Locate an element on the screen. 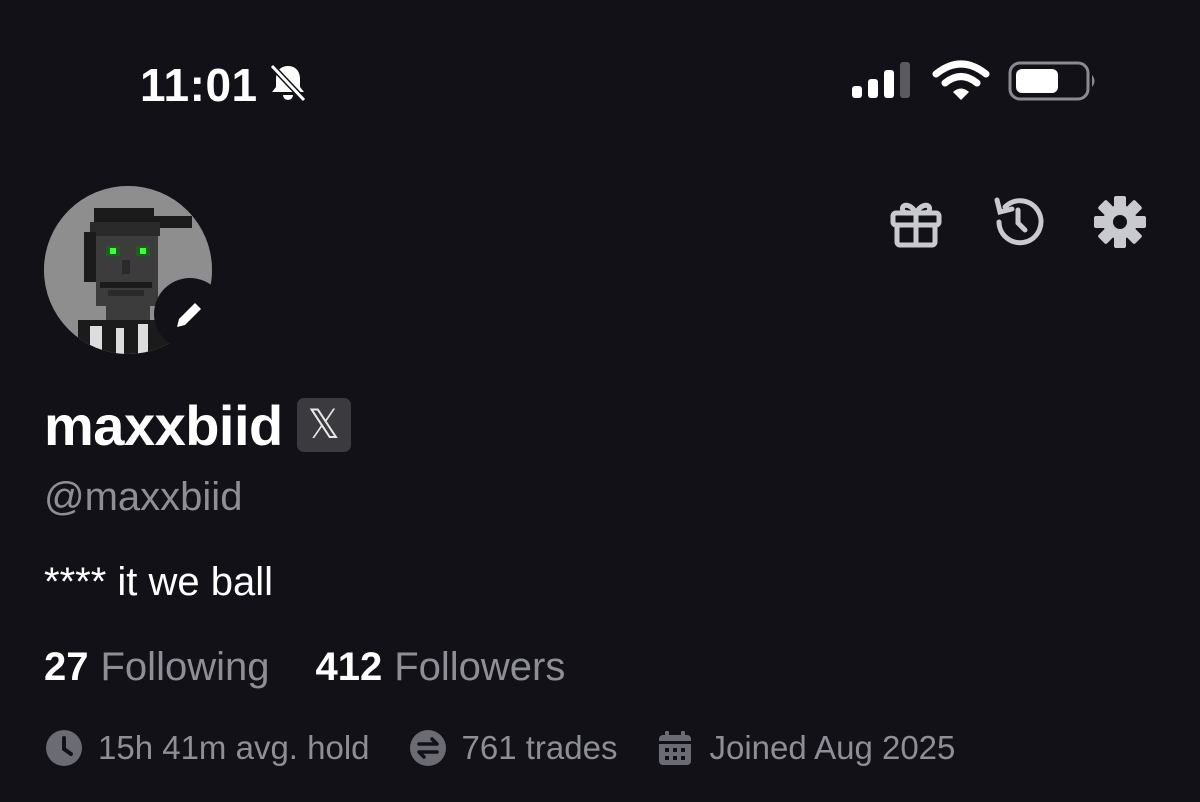 The image size is (1200, 802). cellular-signal-icon is located at coordinates (881, 80).